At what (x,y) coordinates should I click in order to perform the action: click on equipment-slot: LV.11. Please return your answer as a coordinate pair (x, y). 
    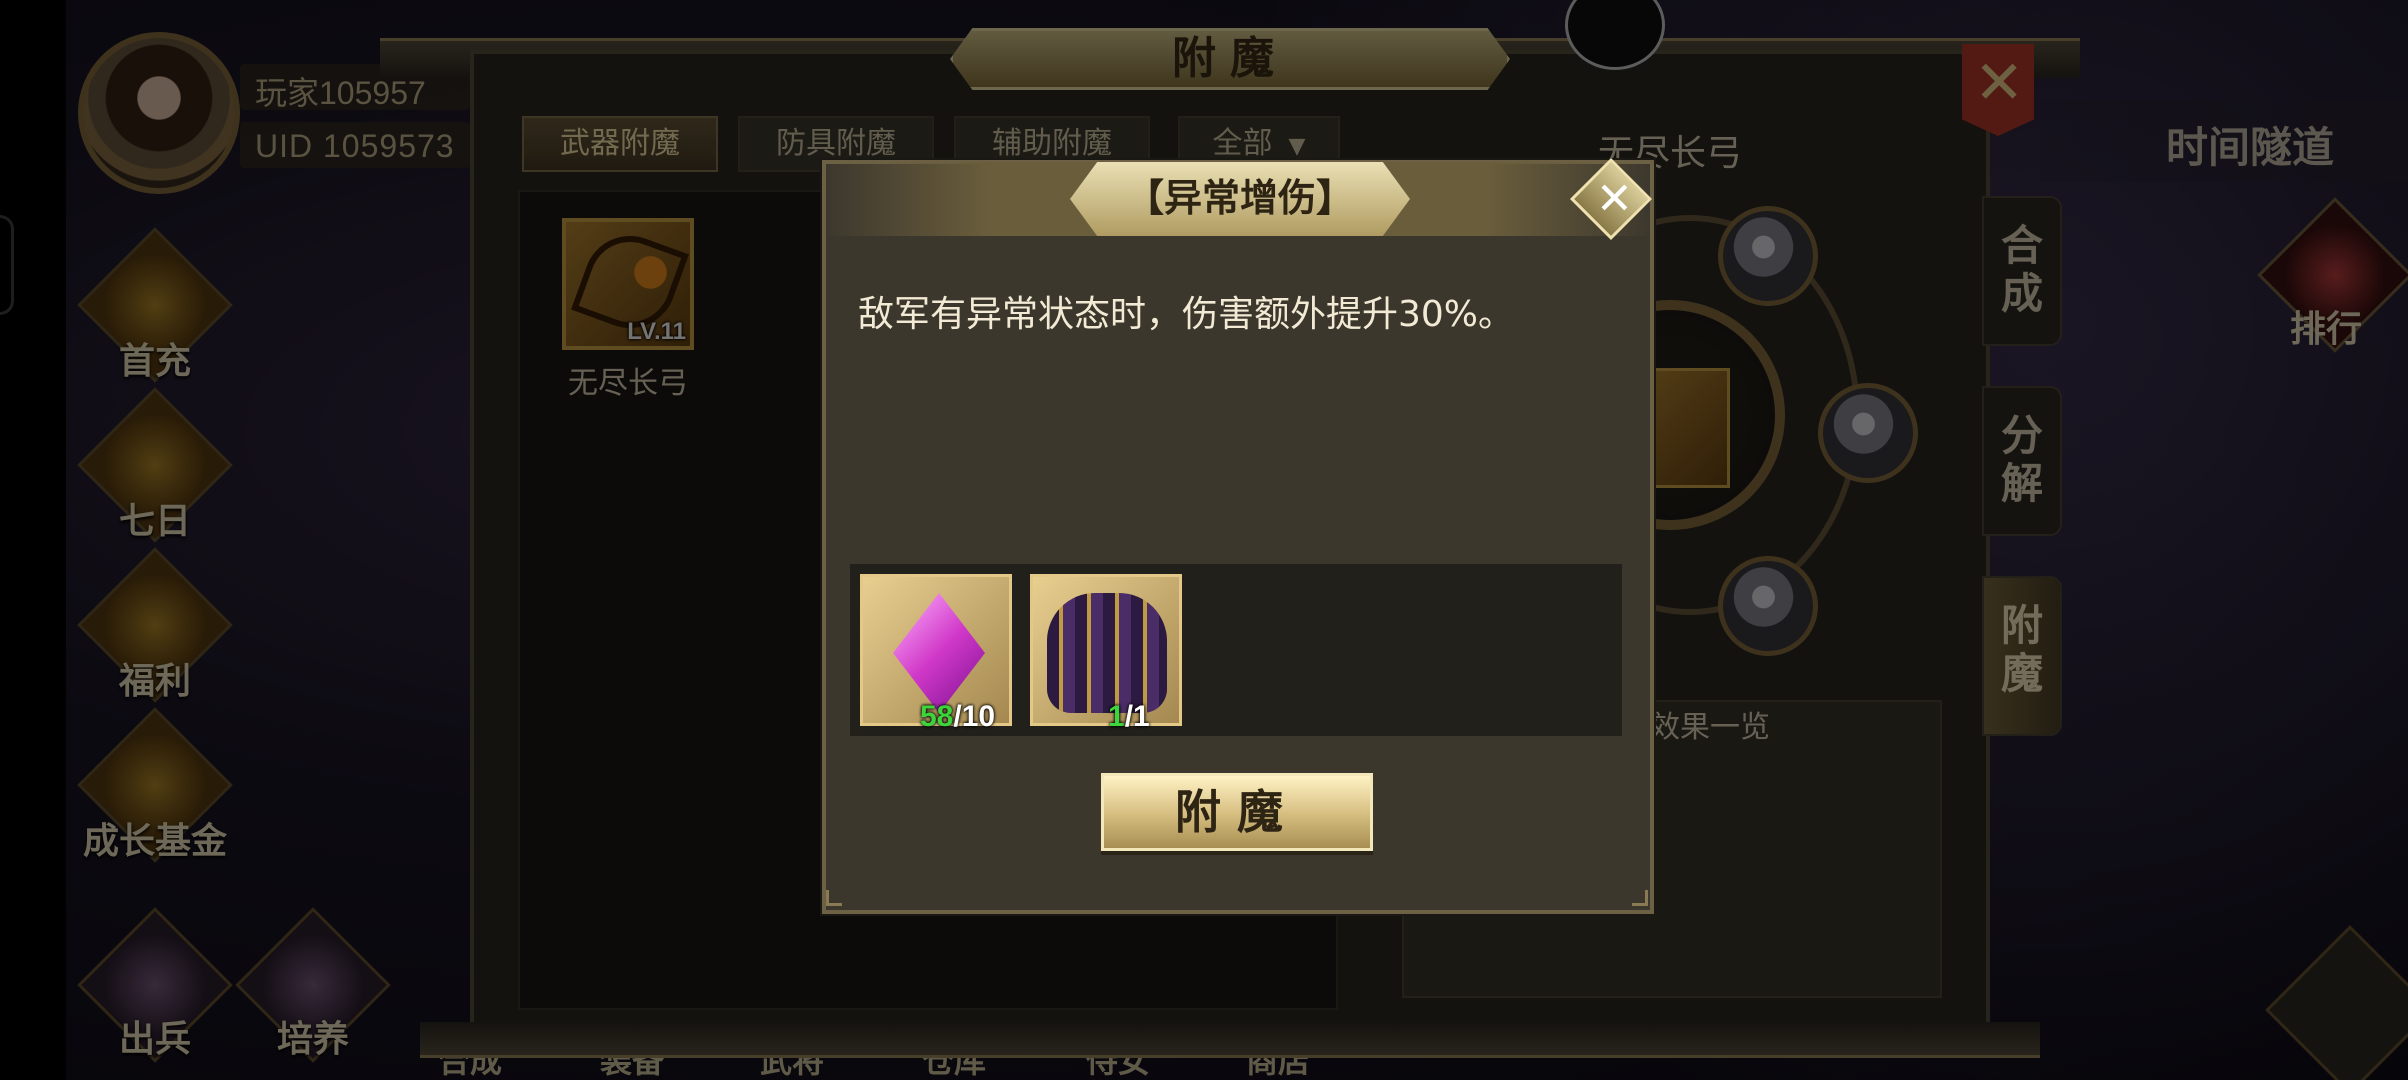
    Looking at the image, I should click on (628, 284).